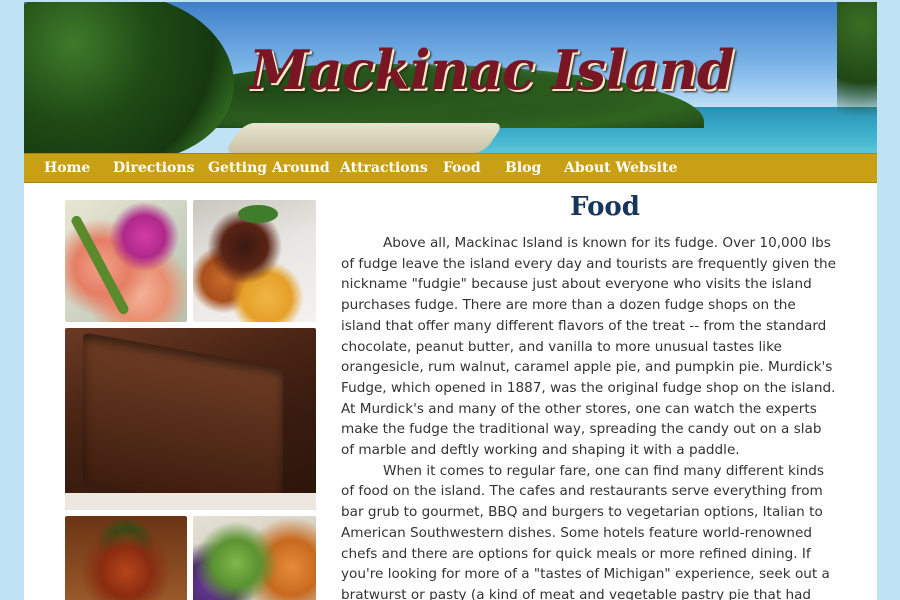 The width and height of the screenshot is (900, 600). Describe the element at coordinates (492, 70) in the screenshot. I see `site-title: Mackinac Island` at that location.